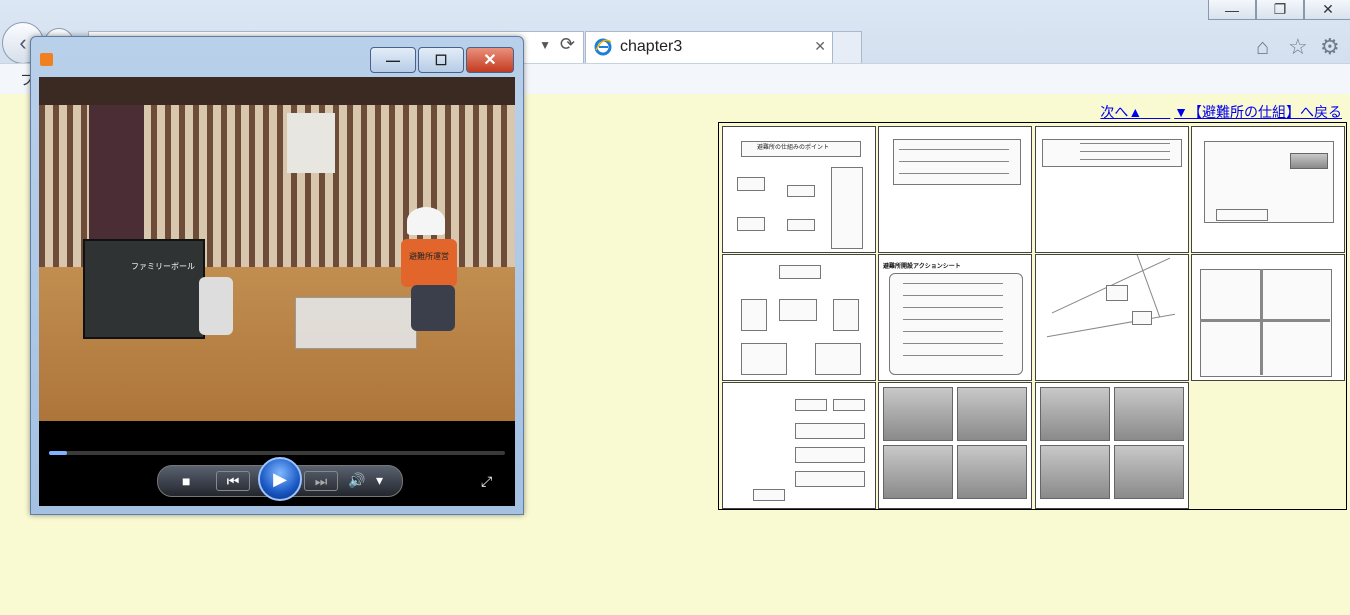 The width and height of the screenshot is (1350, 615). I want to click on tab-chapter3: chapter3 ✕, so click(709, 47).